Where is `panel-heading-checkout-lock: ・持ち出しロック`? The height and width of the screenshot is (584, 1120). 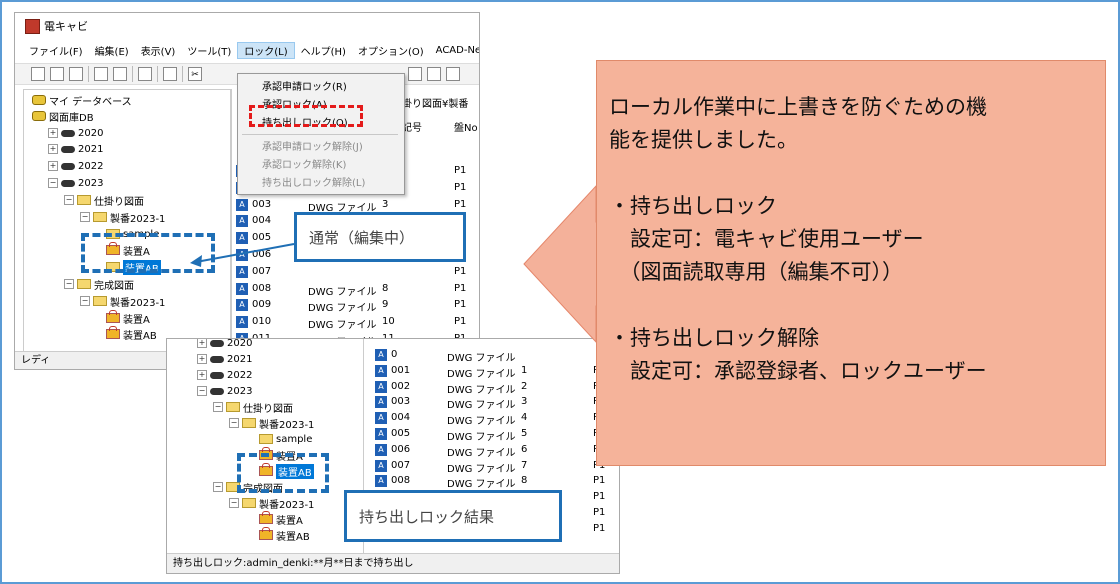 panel-heading-checkout-lock: ・持ち出しロック is located at coordinates (693, 206).